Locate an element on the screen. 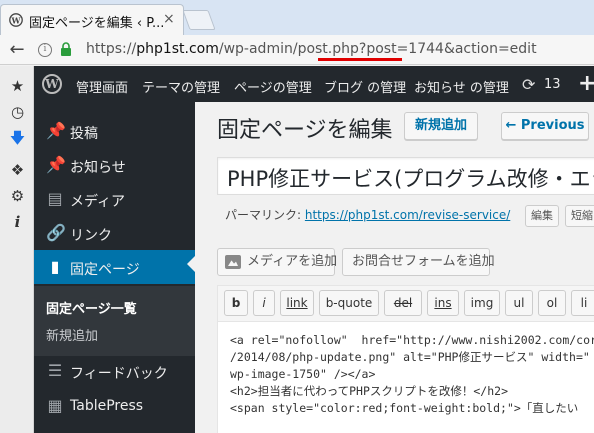  sidebar-item-pages: ▮ 固定ページ is located at coordinates (114, 267).